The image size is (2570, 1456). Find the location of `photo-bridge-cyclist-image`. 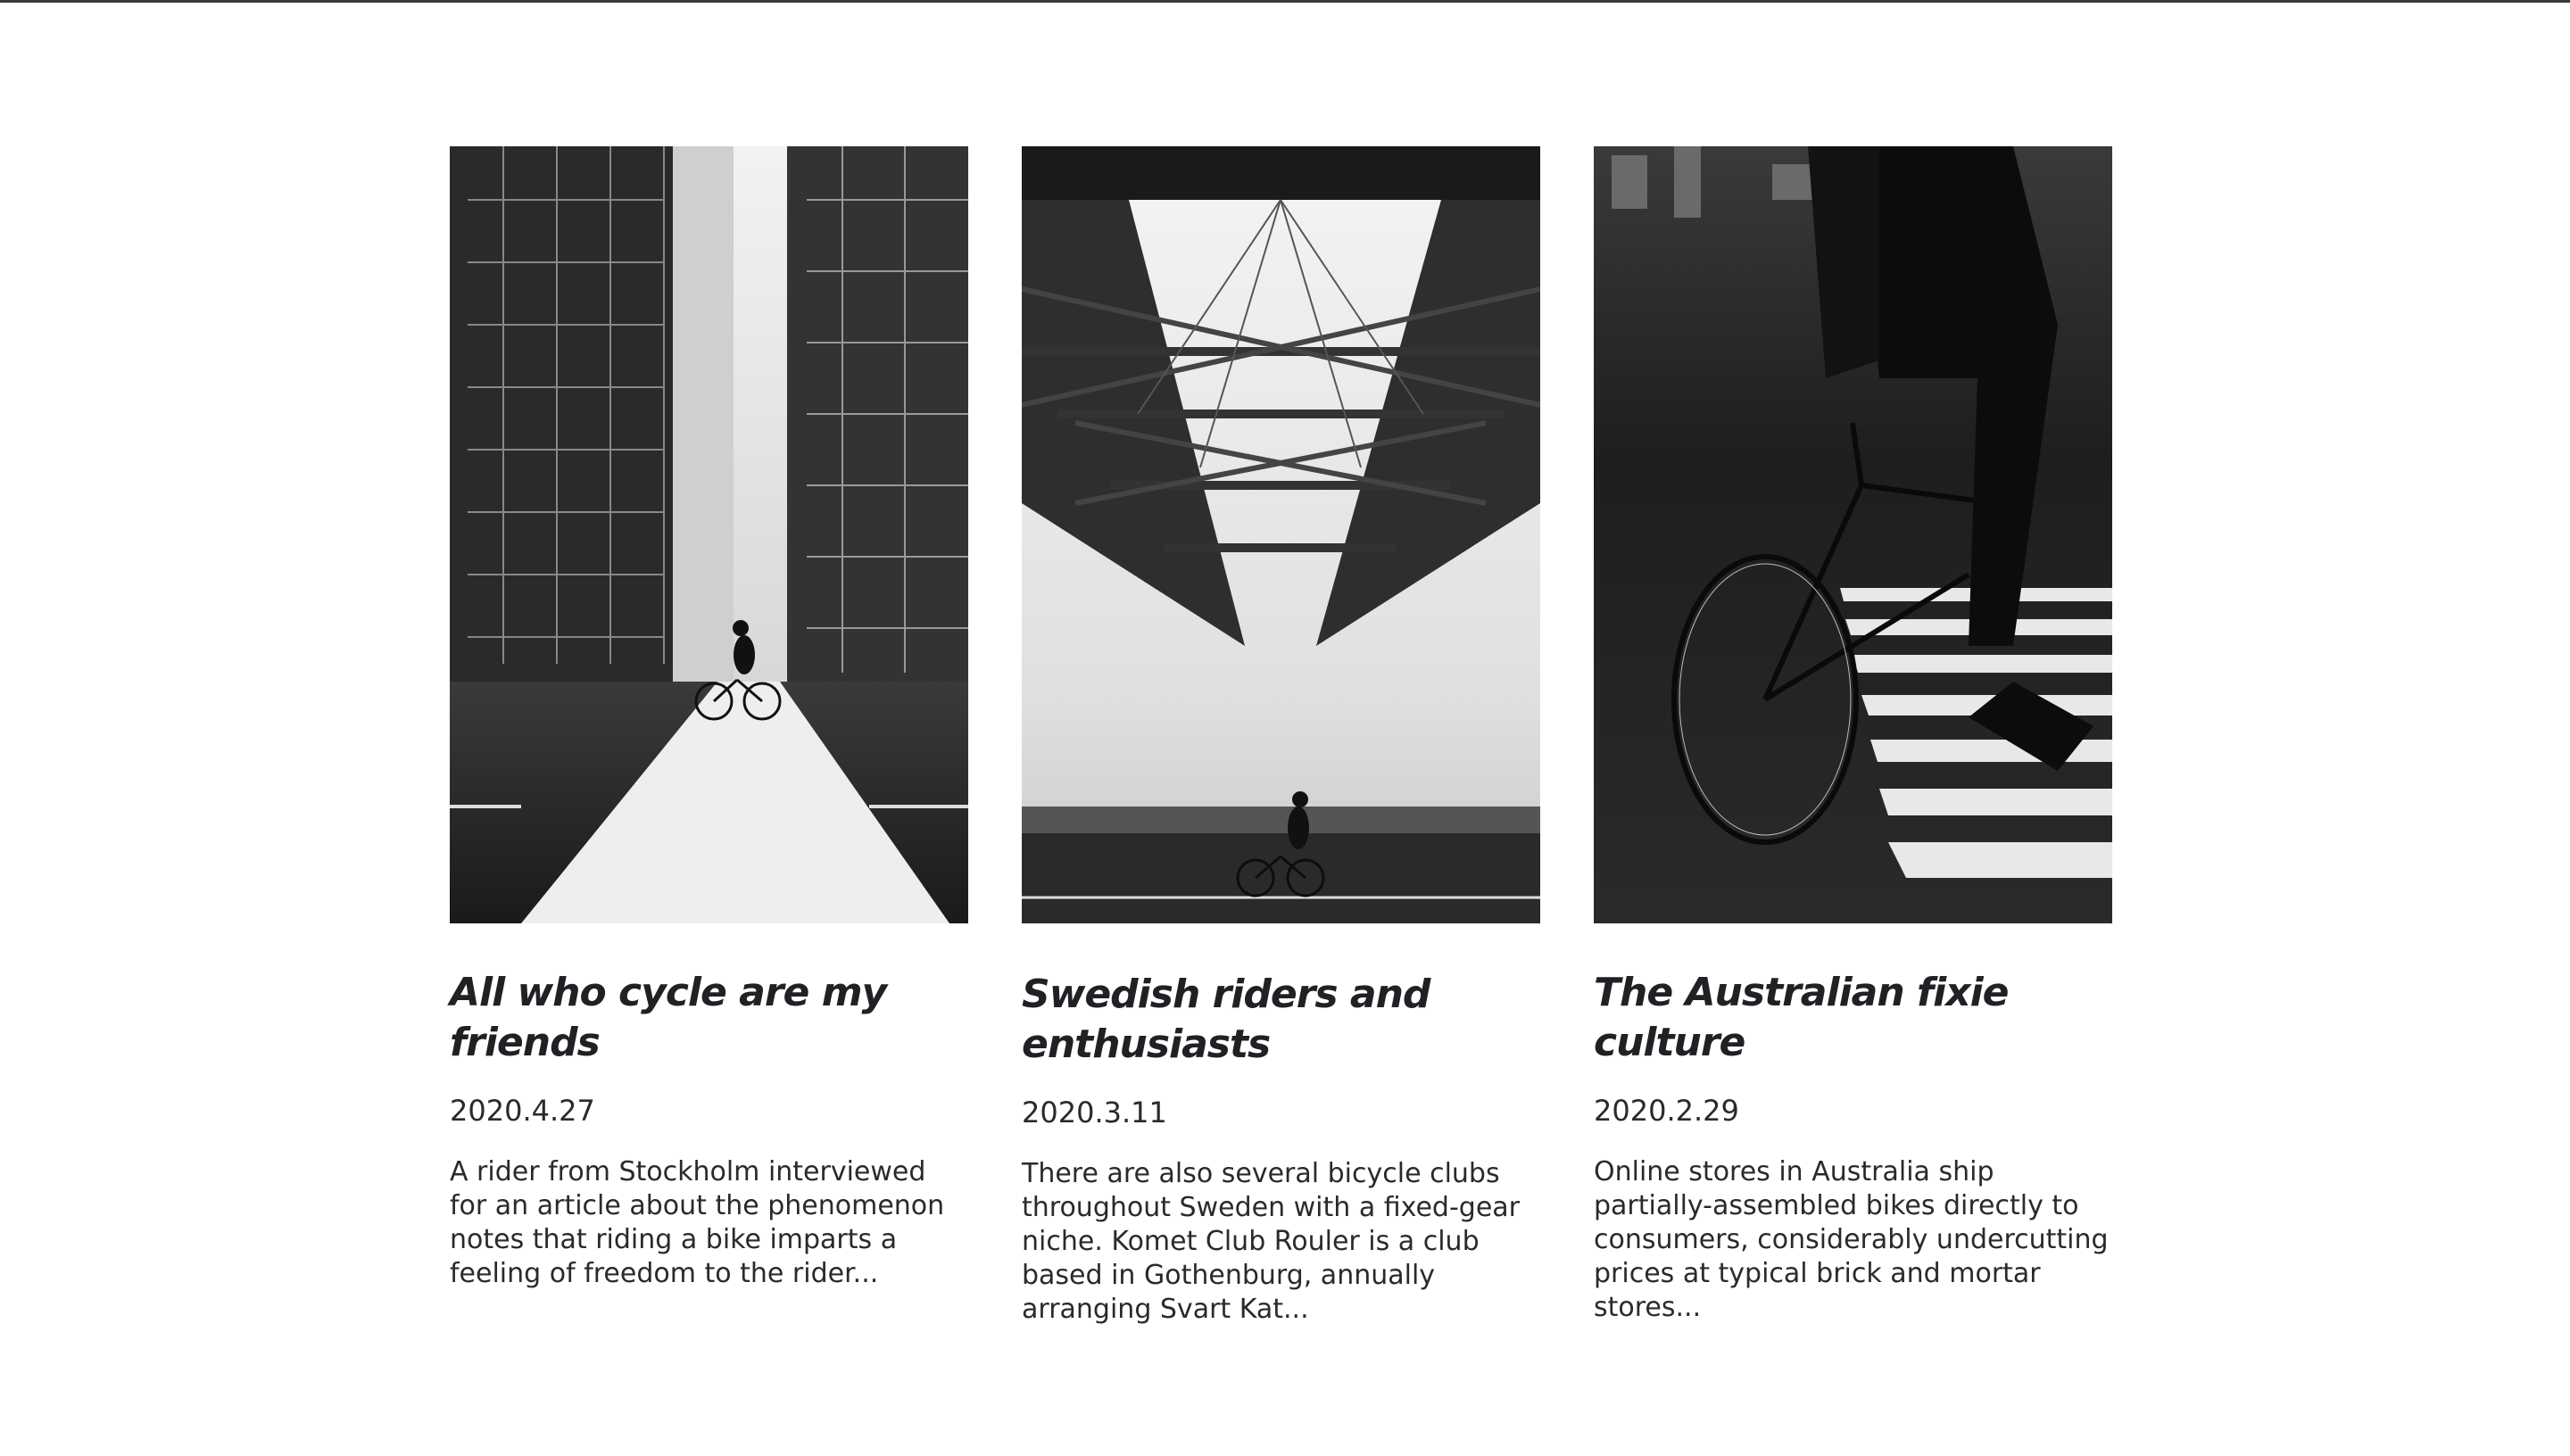

photo-bridge-cyclist-image is located at coordinates (1281, 534).